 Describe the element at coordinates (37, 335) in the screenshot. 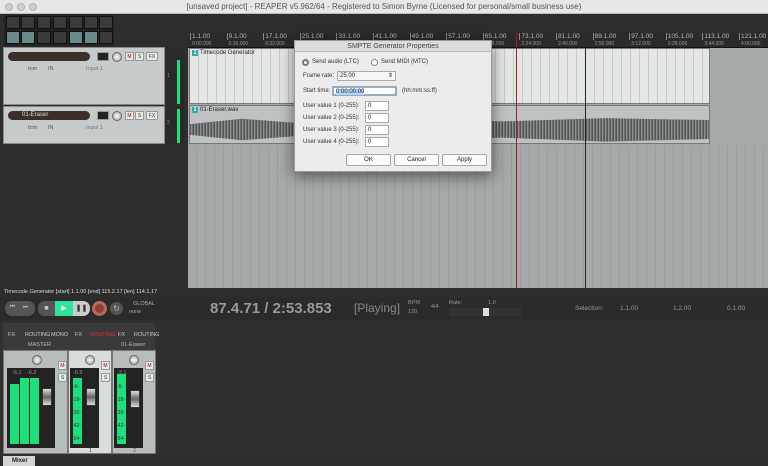

I see `master-routing-button: ROUTING` at that location.